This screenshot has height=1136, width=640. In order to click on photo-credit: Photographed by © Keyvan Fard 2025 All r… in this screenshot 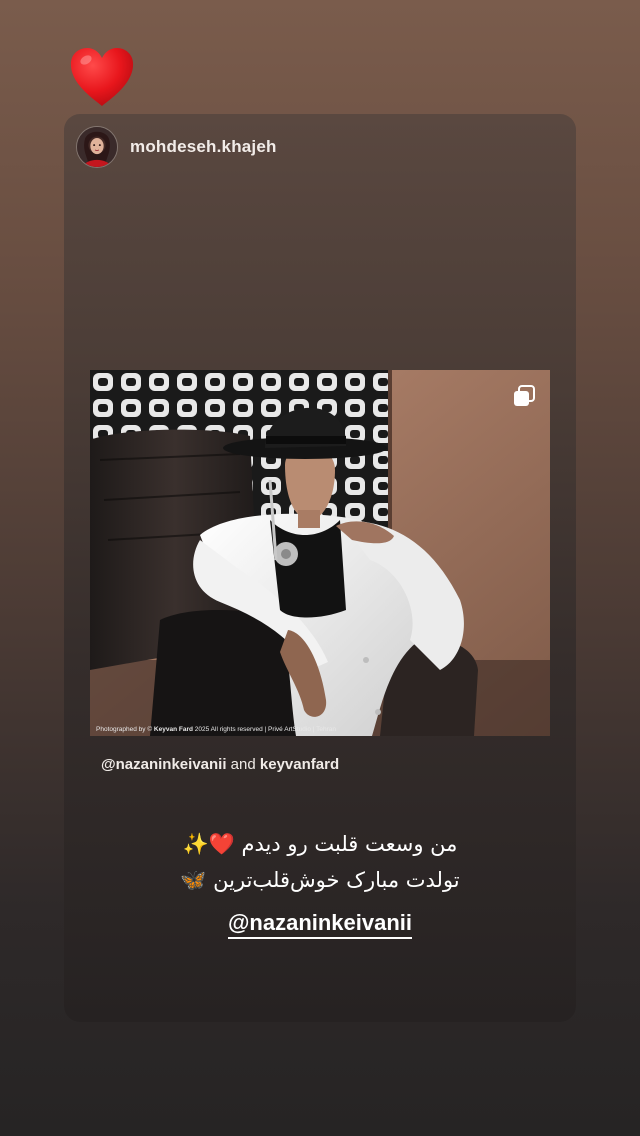, I will do `click(216, 729)`.